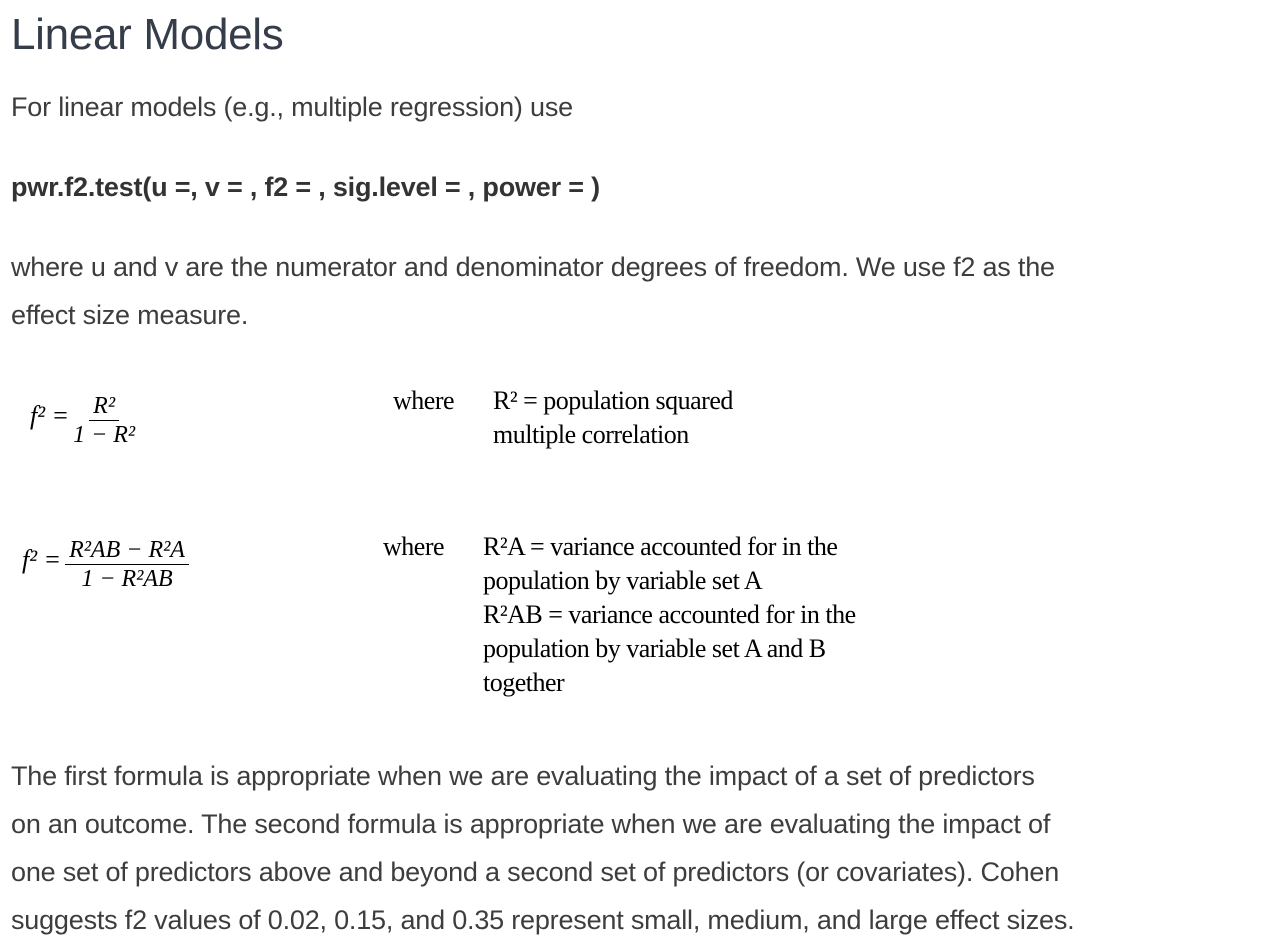 This screenshot has height=950, width=1274. Describe the element at coordinates (147, 34) in the screenshot. I see `page-title: Linear Models` at that location.